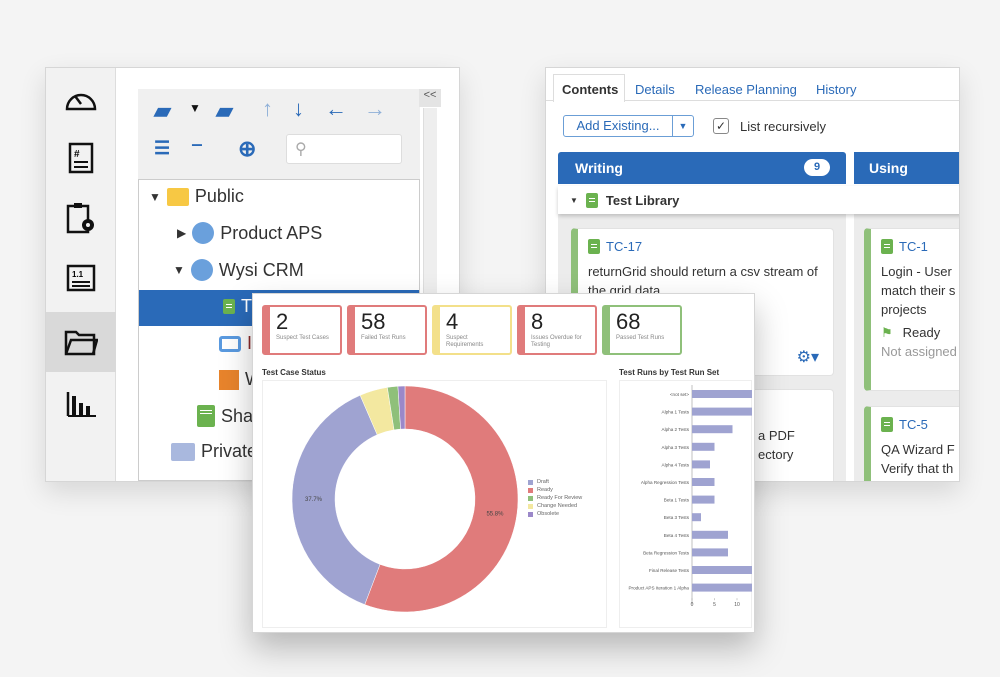 This screenshot has width=1000, height=677. What do you see at coordinates (737, 605) in the screenshot?
I see `x-tick-label: 10` at bounding box center [737, 605].